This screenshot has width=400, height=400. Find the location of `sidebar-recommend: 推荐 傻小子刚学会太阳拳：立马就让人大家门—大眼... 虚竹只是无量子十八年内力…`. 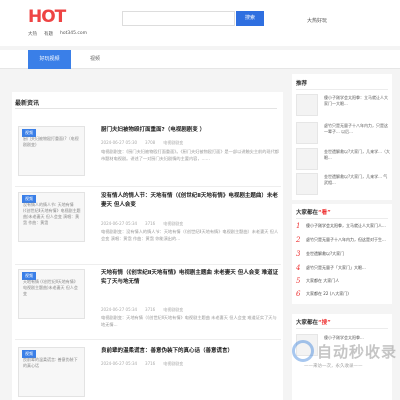

sidebar-recommend: 推荐 傻小子刚学会太阳拳：立马就让人大家门—大眼... 虚竹只是无量子十八年内力… is located at coordinates (342, 137).